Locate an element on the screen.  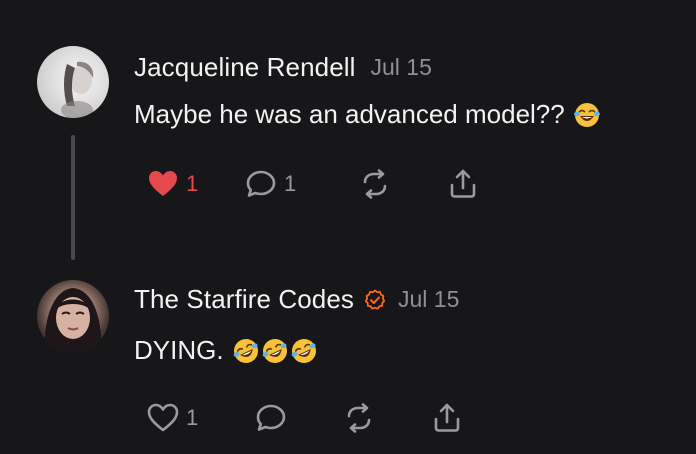
comment-body: Maybe he was an advanced model?? is located at coordinates (367, 114).